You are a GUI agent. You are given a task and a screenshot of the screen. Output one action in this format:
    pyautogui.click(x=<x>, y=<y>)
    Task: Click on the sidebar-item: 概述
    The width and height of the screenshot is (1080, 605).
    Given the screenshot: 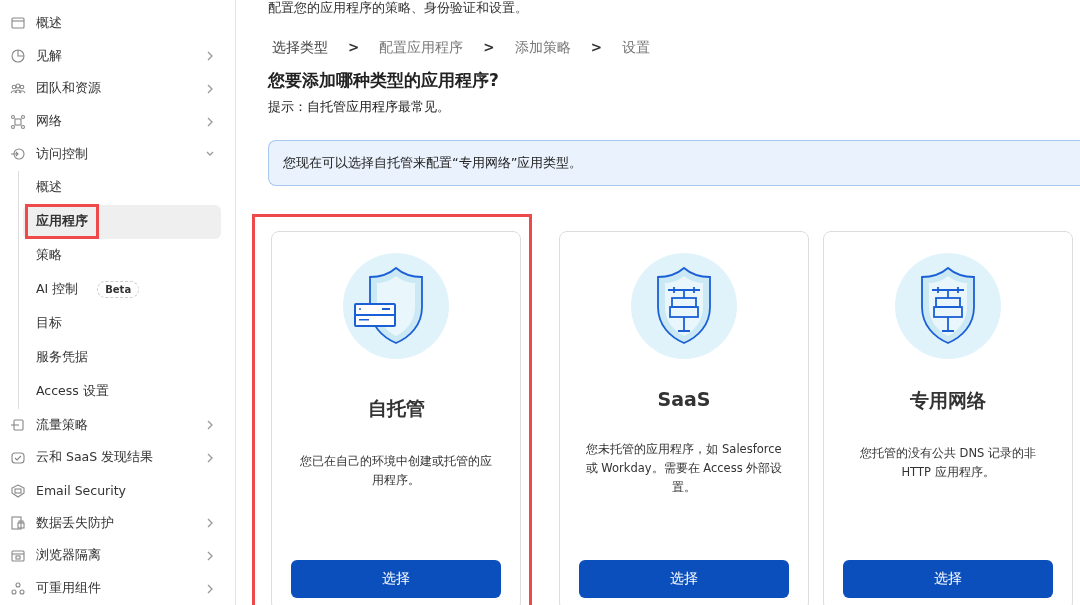 What is the action you would take?
    pyautogui.click(x=128, y=23)
    